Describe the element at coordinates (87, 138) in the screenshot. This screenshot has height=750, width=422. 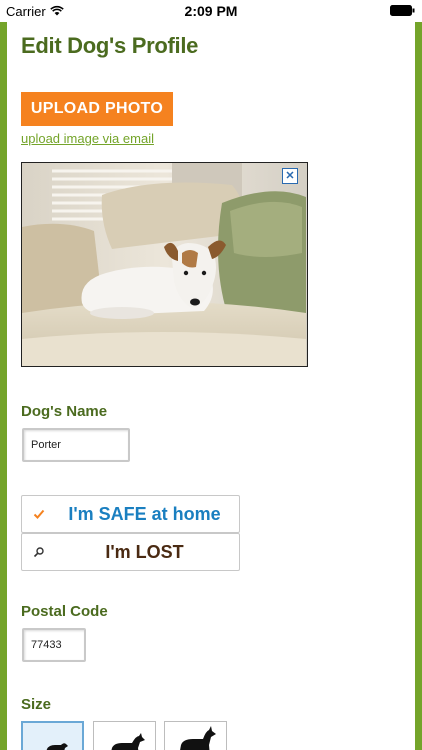
I see `upload-via-email-link: upload image via email` at that location.